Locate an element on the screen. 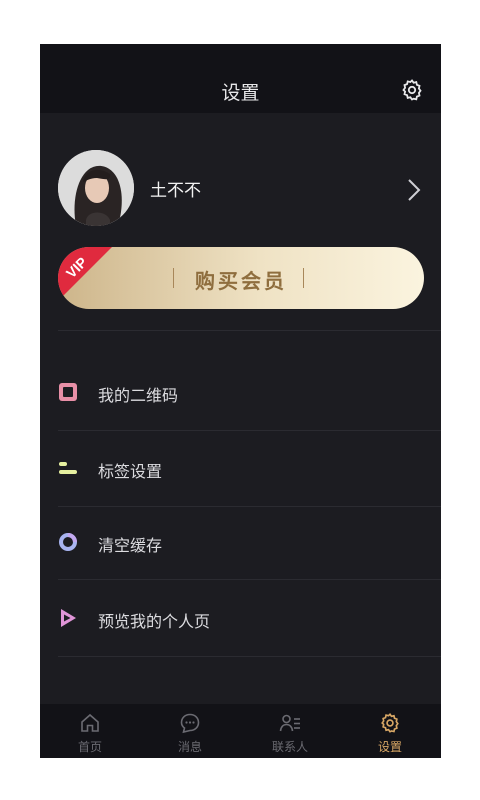 The width and height of the screenshot is (480, 800). tab-label: 消息 is located at coordinates (189, 747).